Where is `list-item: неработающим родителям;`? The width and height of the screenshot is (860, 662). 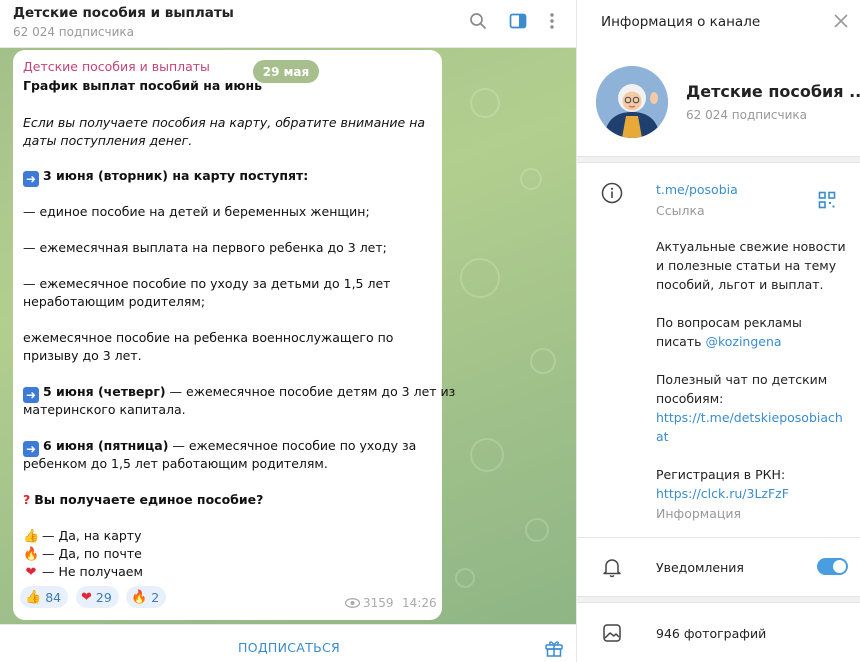
list-item: неработающим родителям; is located at coordinates (114, 301).